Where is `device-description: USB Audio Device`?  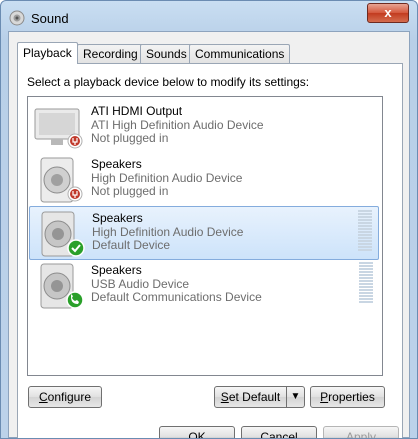 device-description: USB Audio Device is located at coordinates (140, 284).